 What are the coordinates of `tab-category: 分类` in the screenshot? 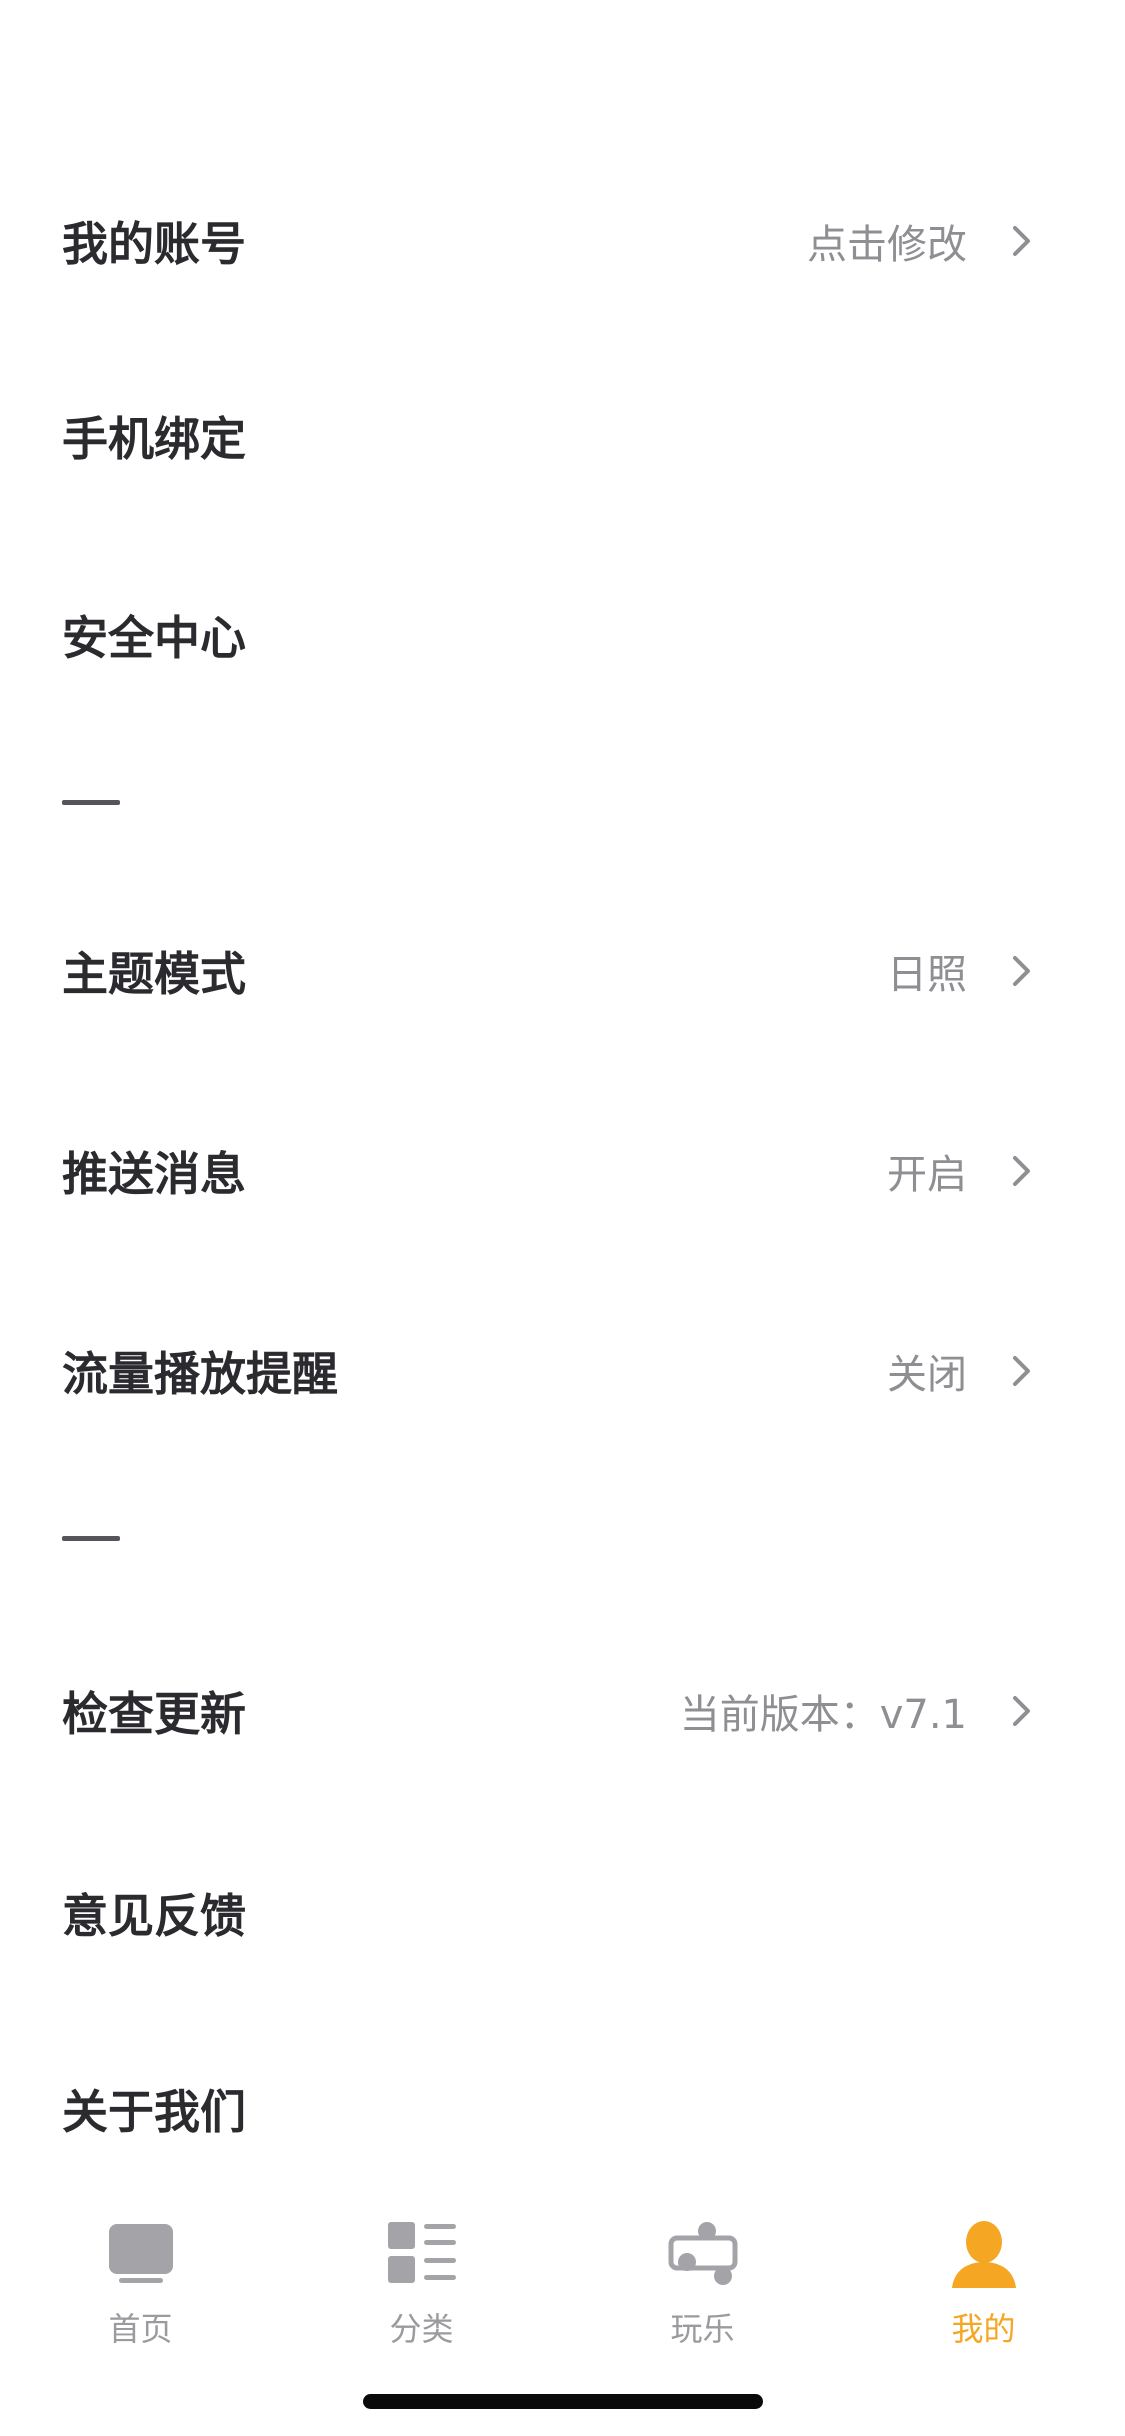 It's located at (421, 2285).